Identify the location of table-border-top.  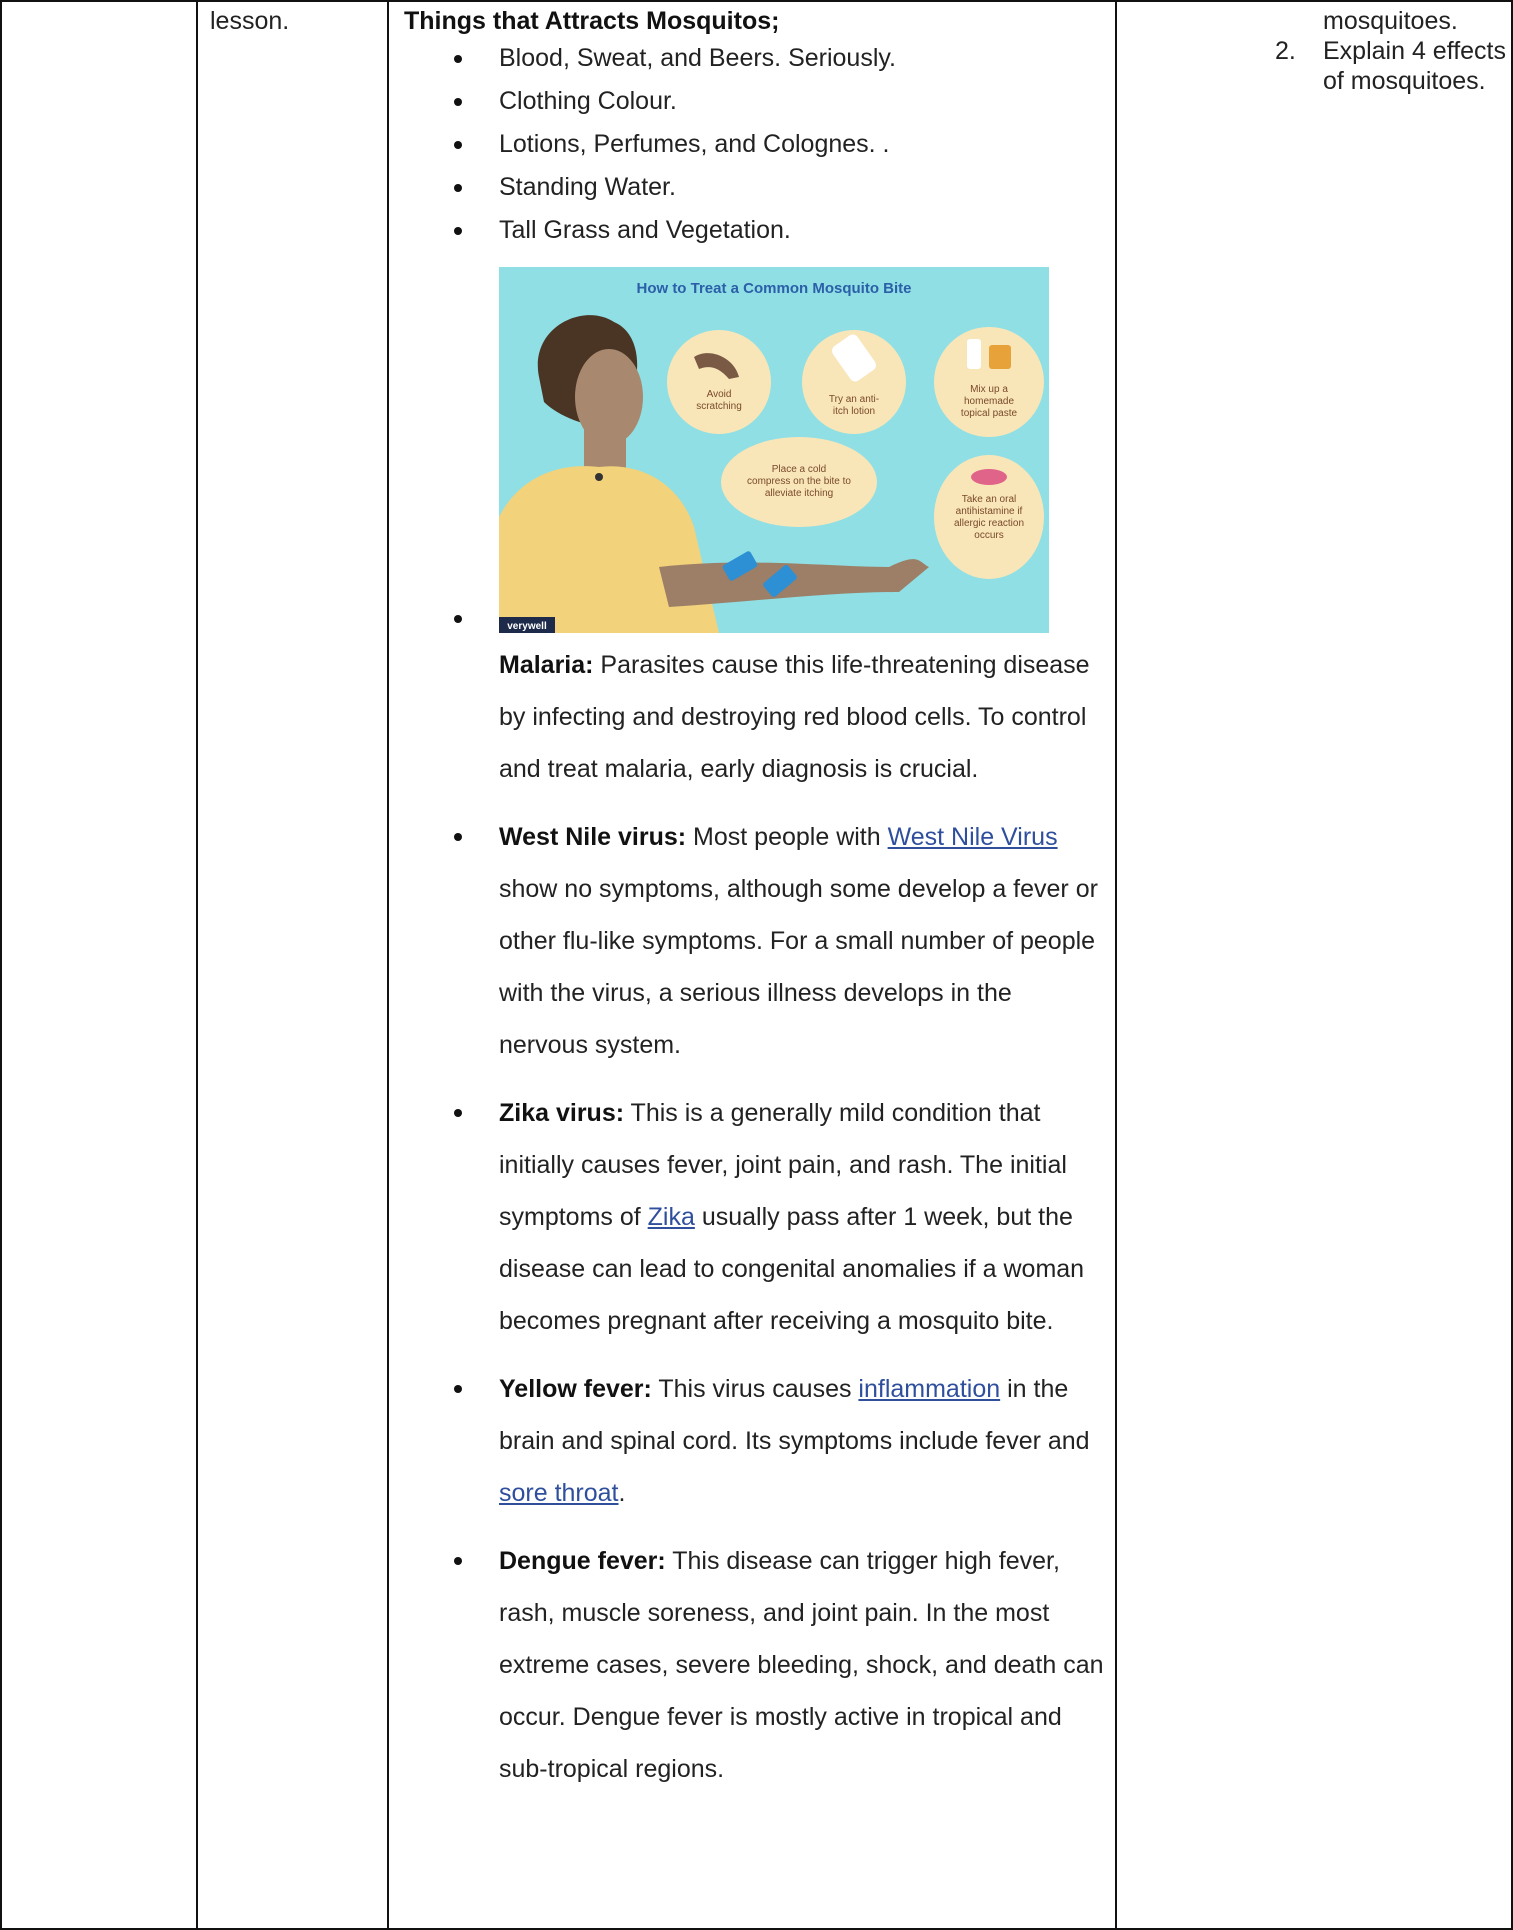
(756, 1).